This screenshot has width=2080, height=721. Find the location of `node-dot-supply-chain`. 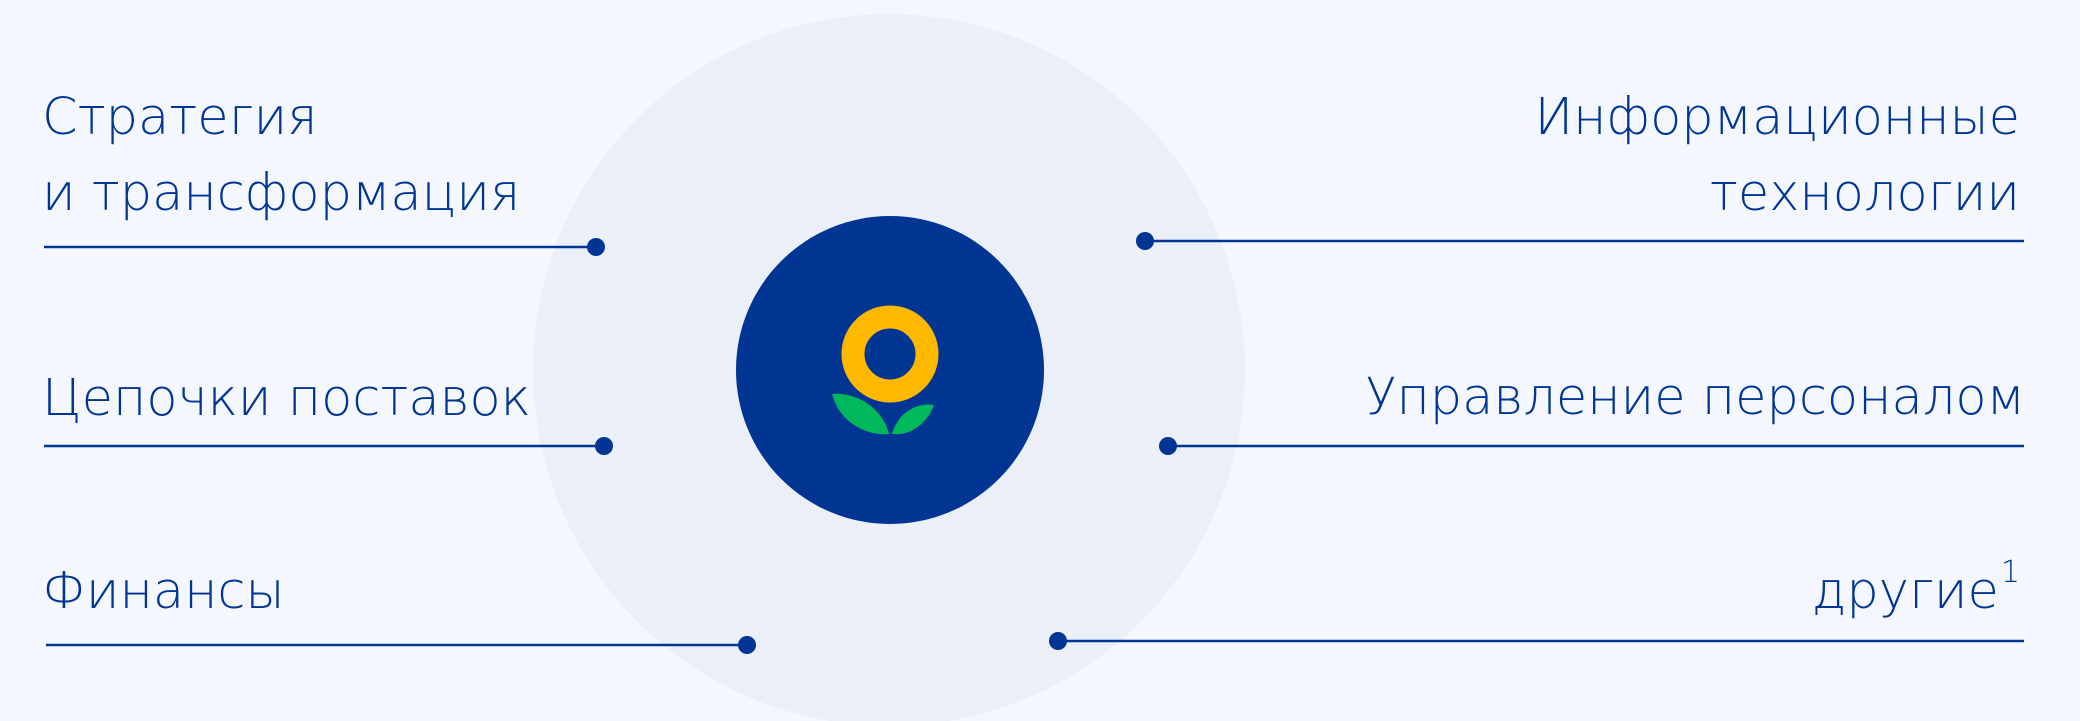

node-dot-supply-chain is located at coordinates (604, 446).